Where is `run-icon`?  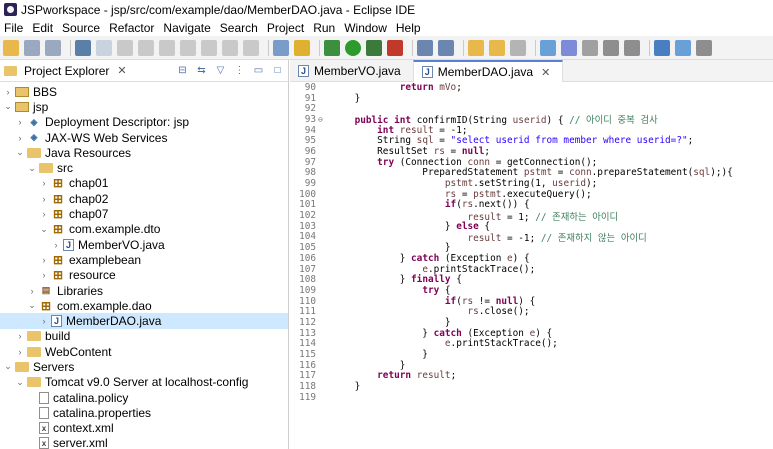 run-icon is located at coordinates (353, 47).